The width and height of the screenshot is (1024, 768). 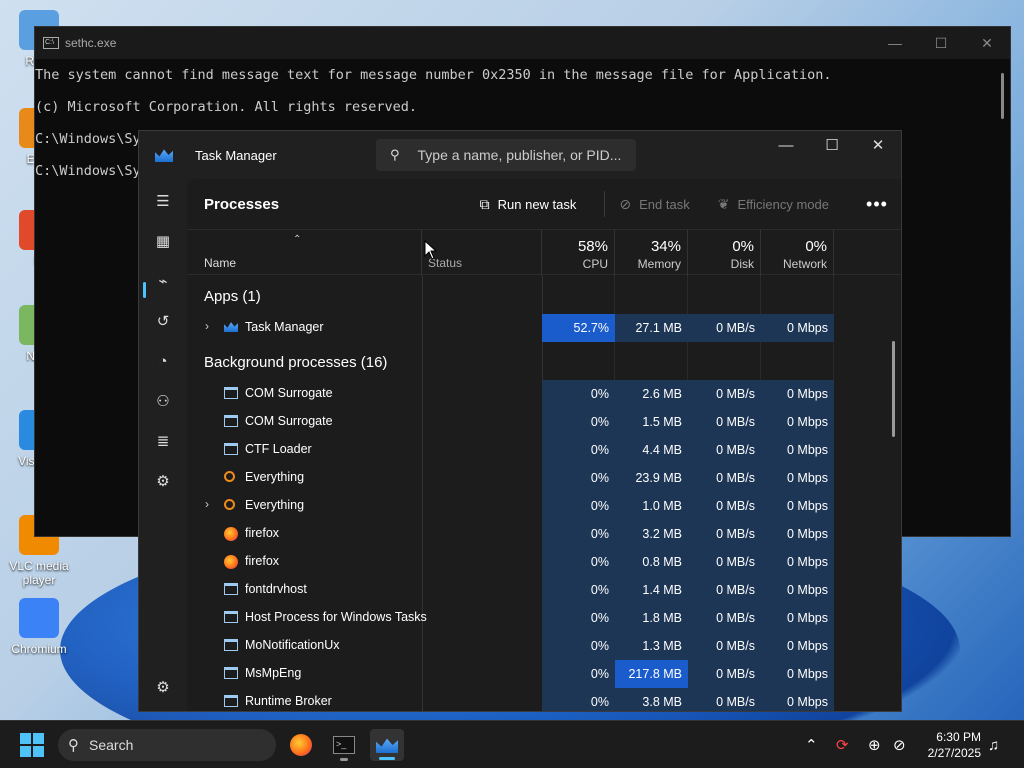 I want to click on start-button, so click(x=32, y=745).